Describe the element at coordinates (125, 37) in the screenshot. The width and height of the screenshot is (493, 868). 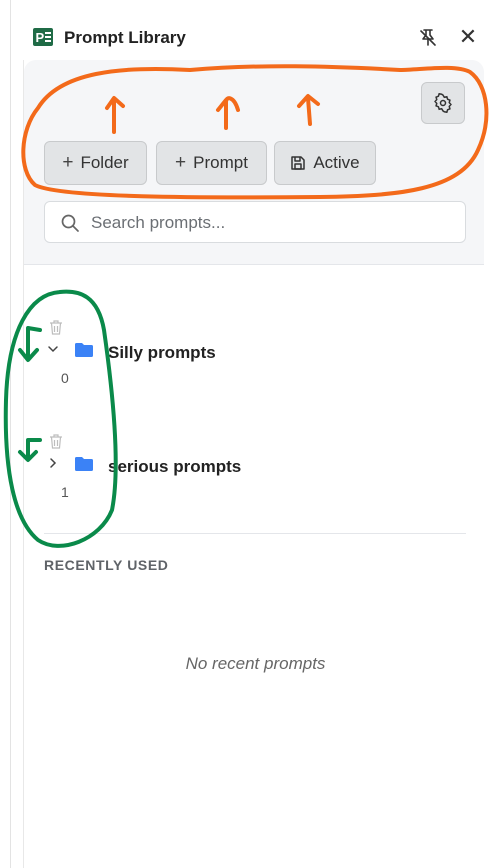
I see `page-title: Prompt Library` at that location.